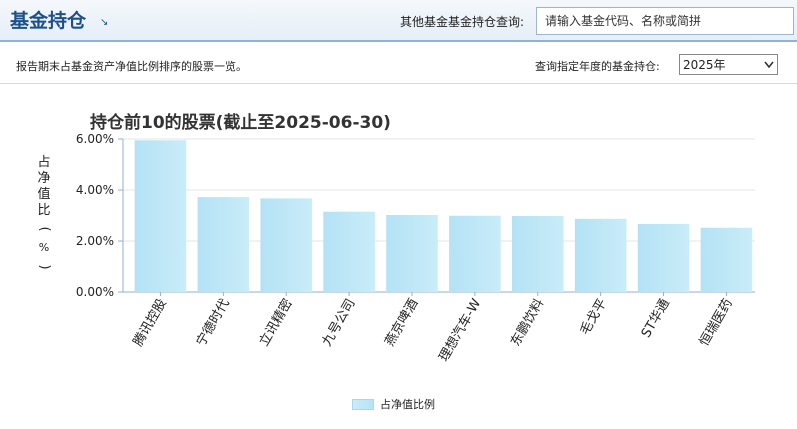 This screenshot has width=797, height=429. I want to click on y-tick-label: 6.00%, so click(95, 139).